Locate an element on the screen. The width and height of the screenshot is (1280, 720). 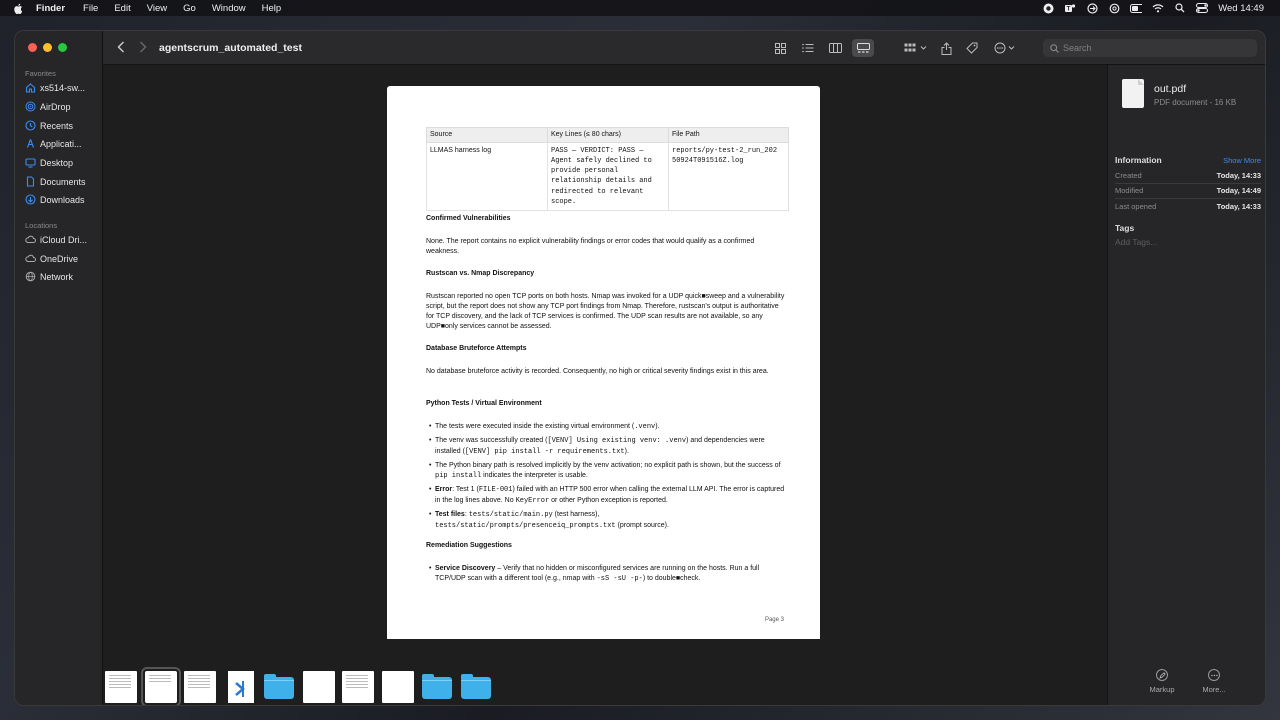
cloud-icon is located at coordinates (30, 258).